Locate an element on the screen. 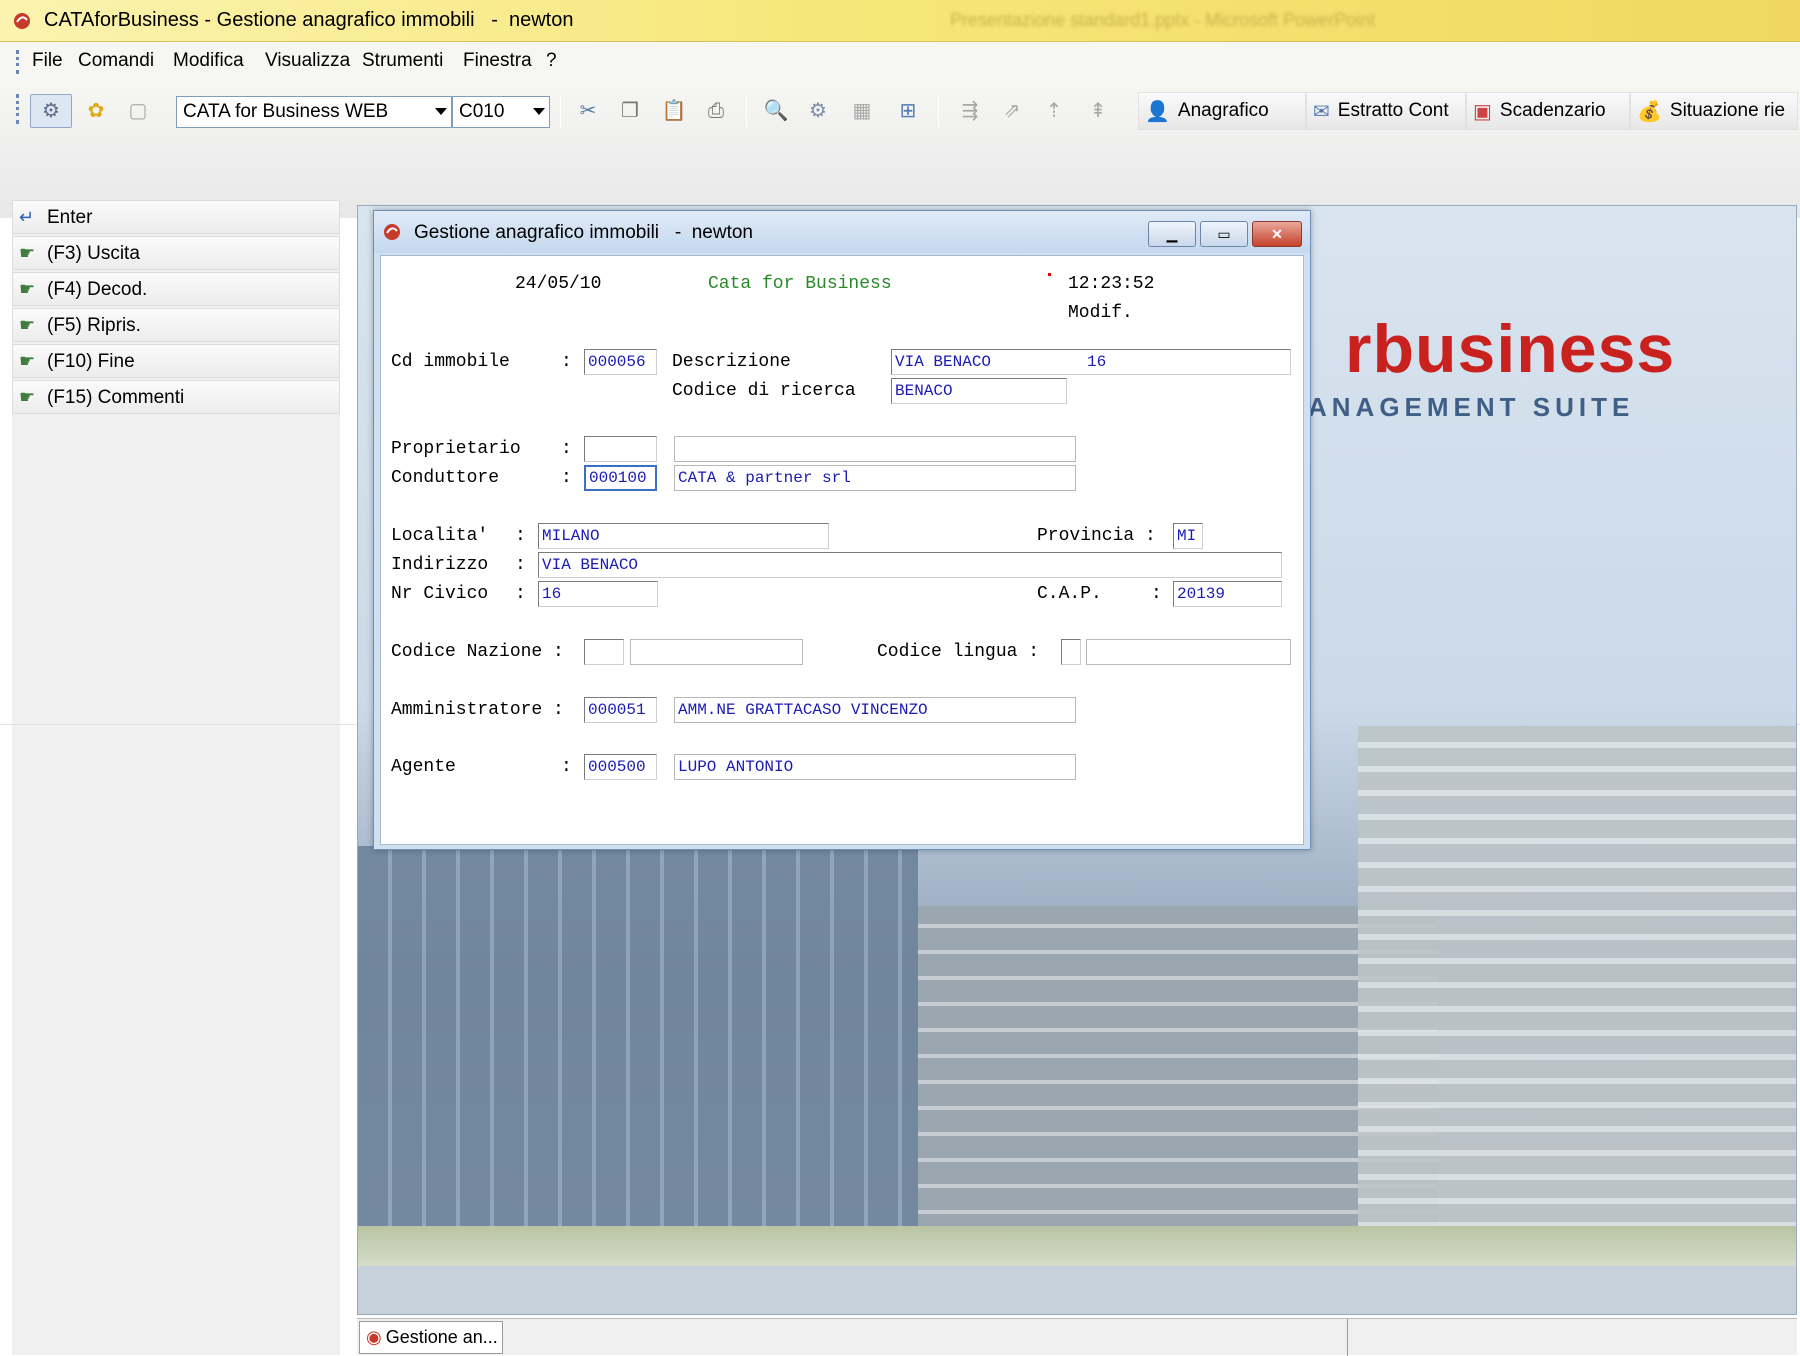 The height and width of the screenshot is (1356, 1800). agente-code-field: 000500 is located at coordinates (620, 767).